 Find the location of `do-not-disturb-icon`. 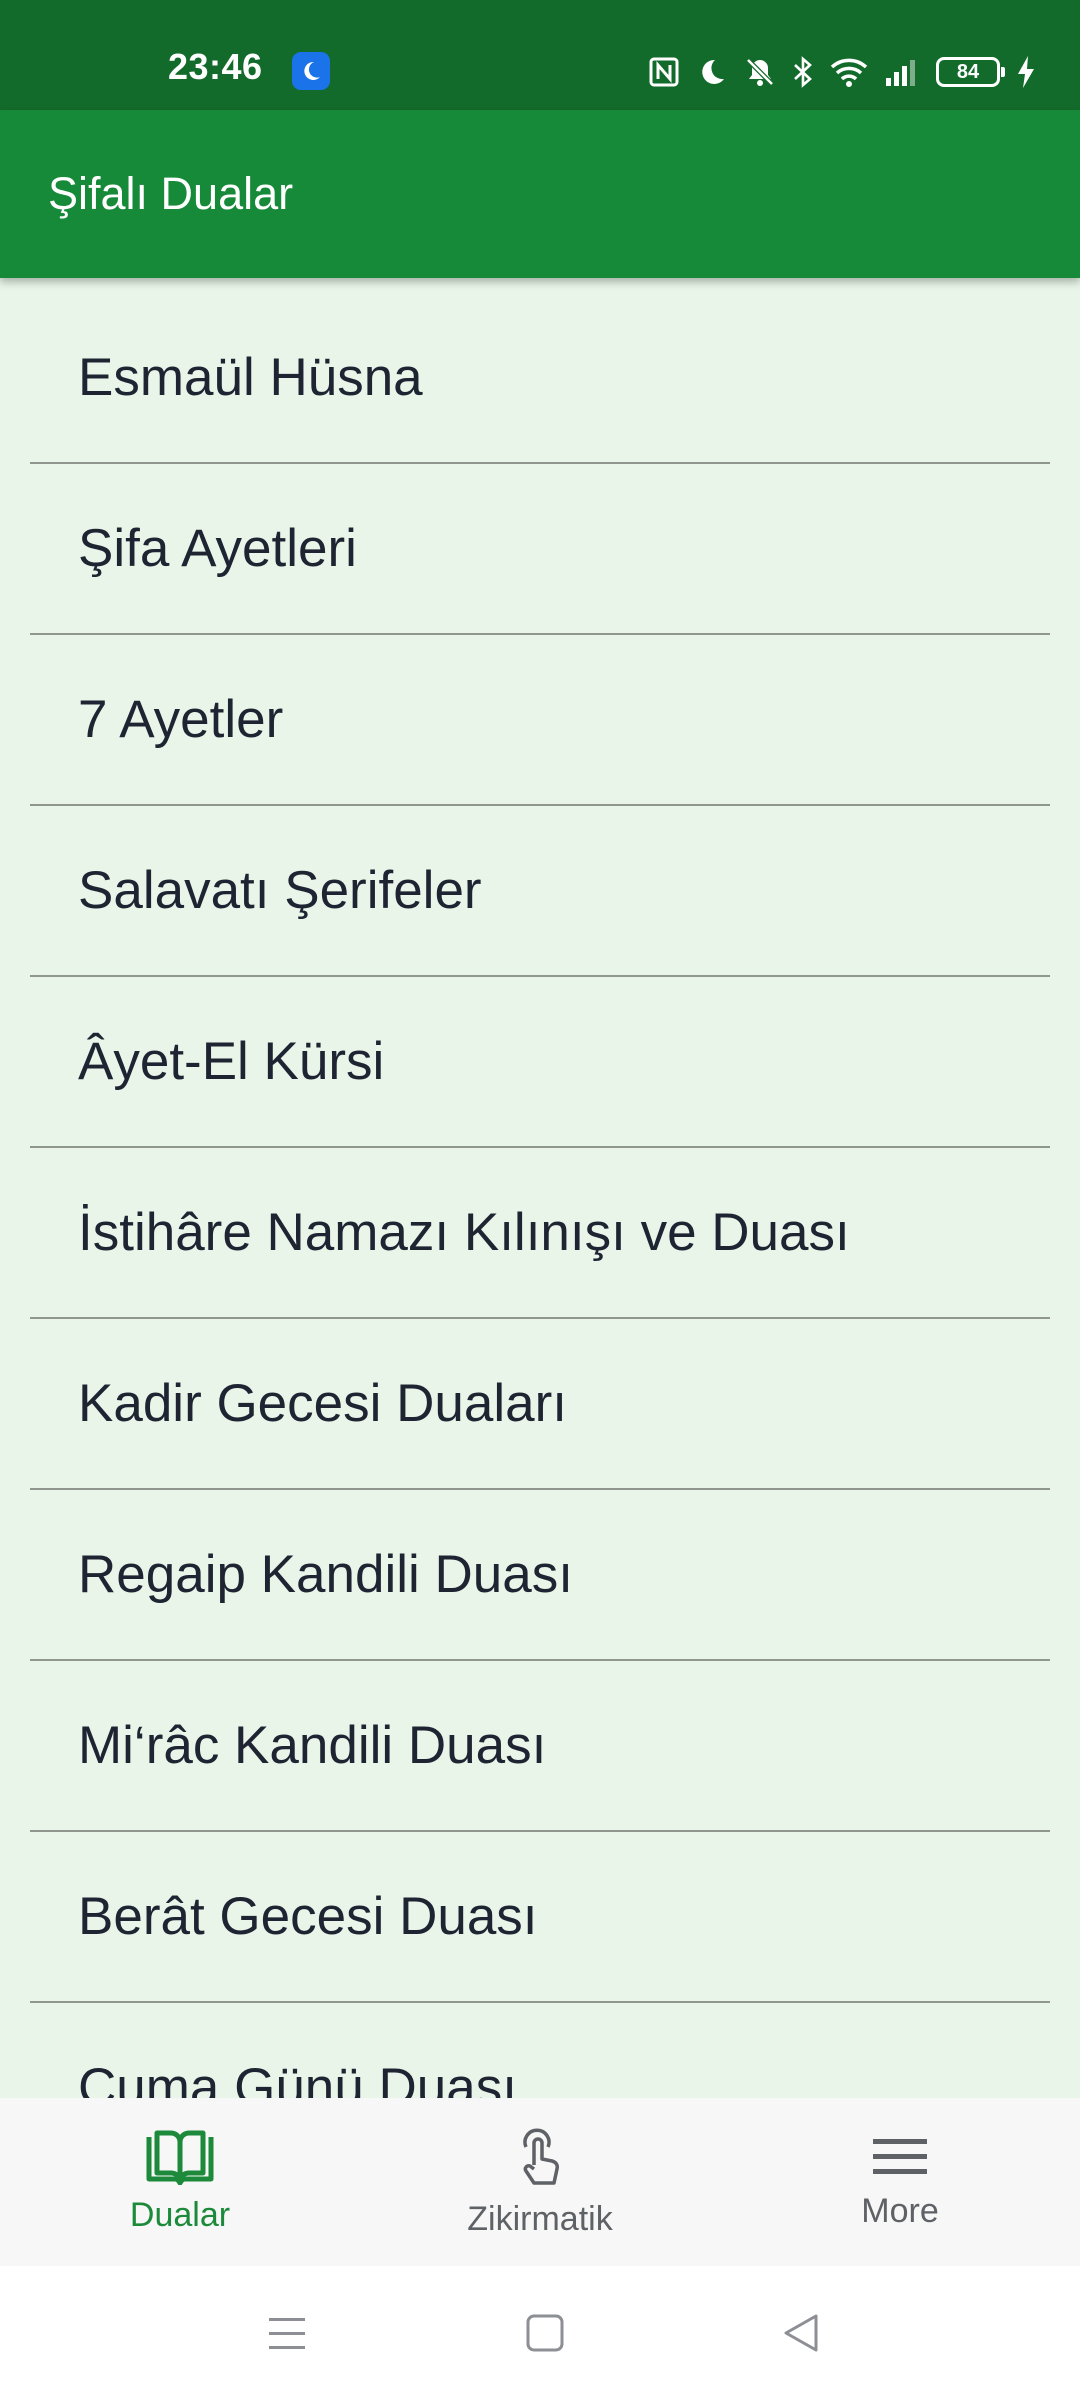

do-not-disturb-icon is located at coordinates (712, 72).